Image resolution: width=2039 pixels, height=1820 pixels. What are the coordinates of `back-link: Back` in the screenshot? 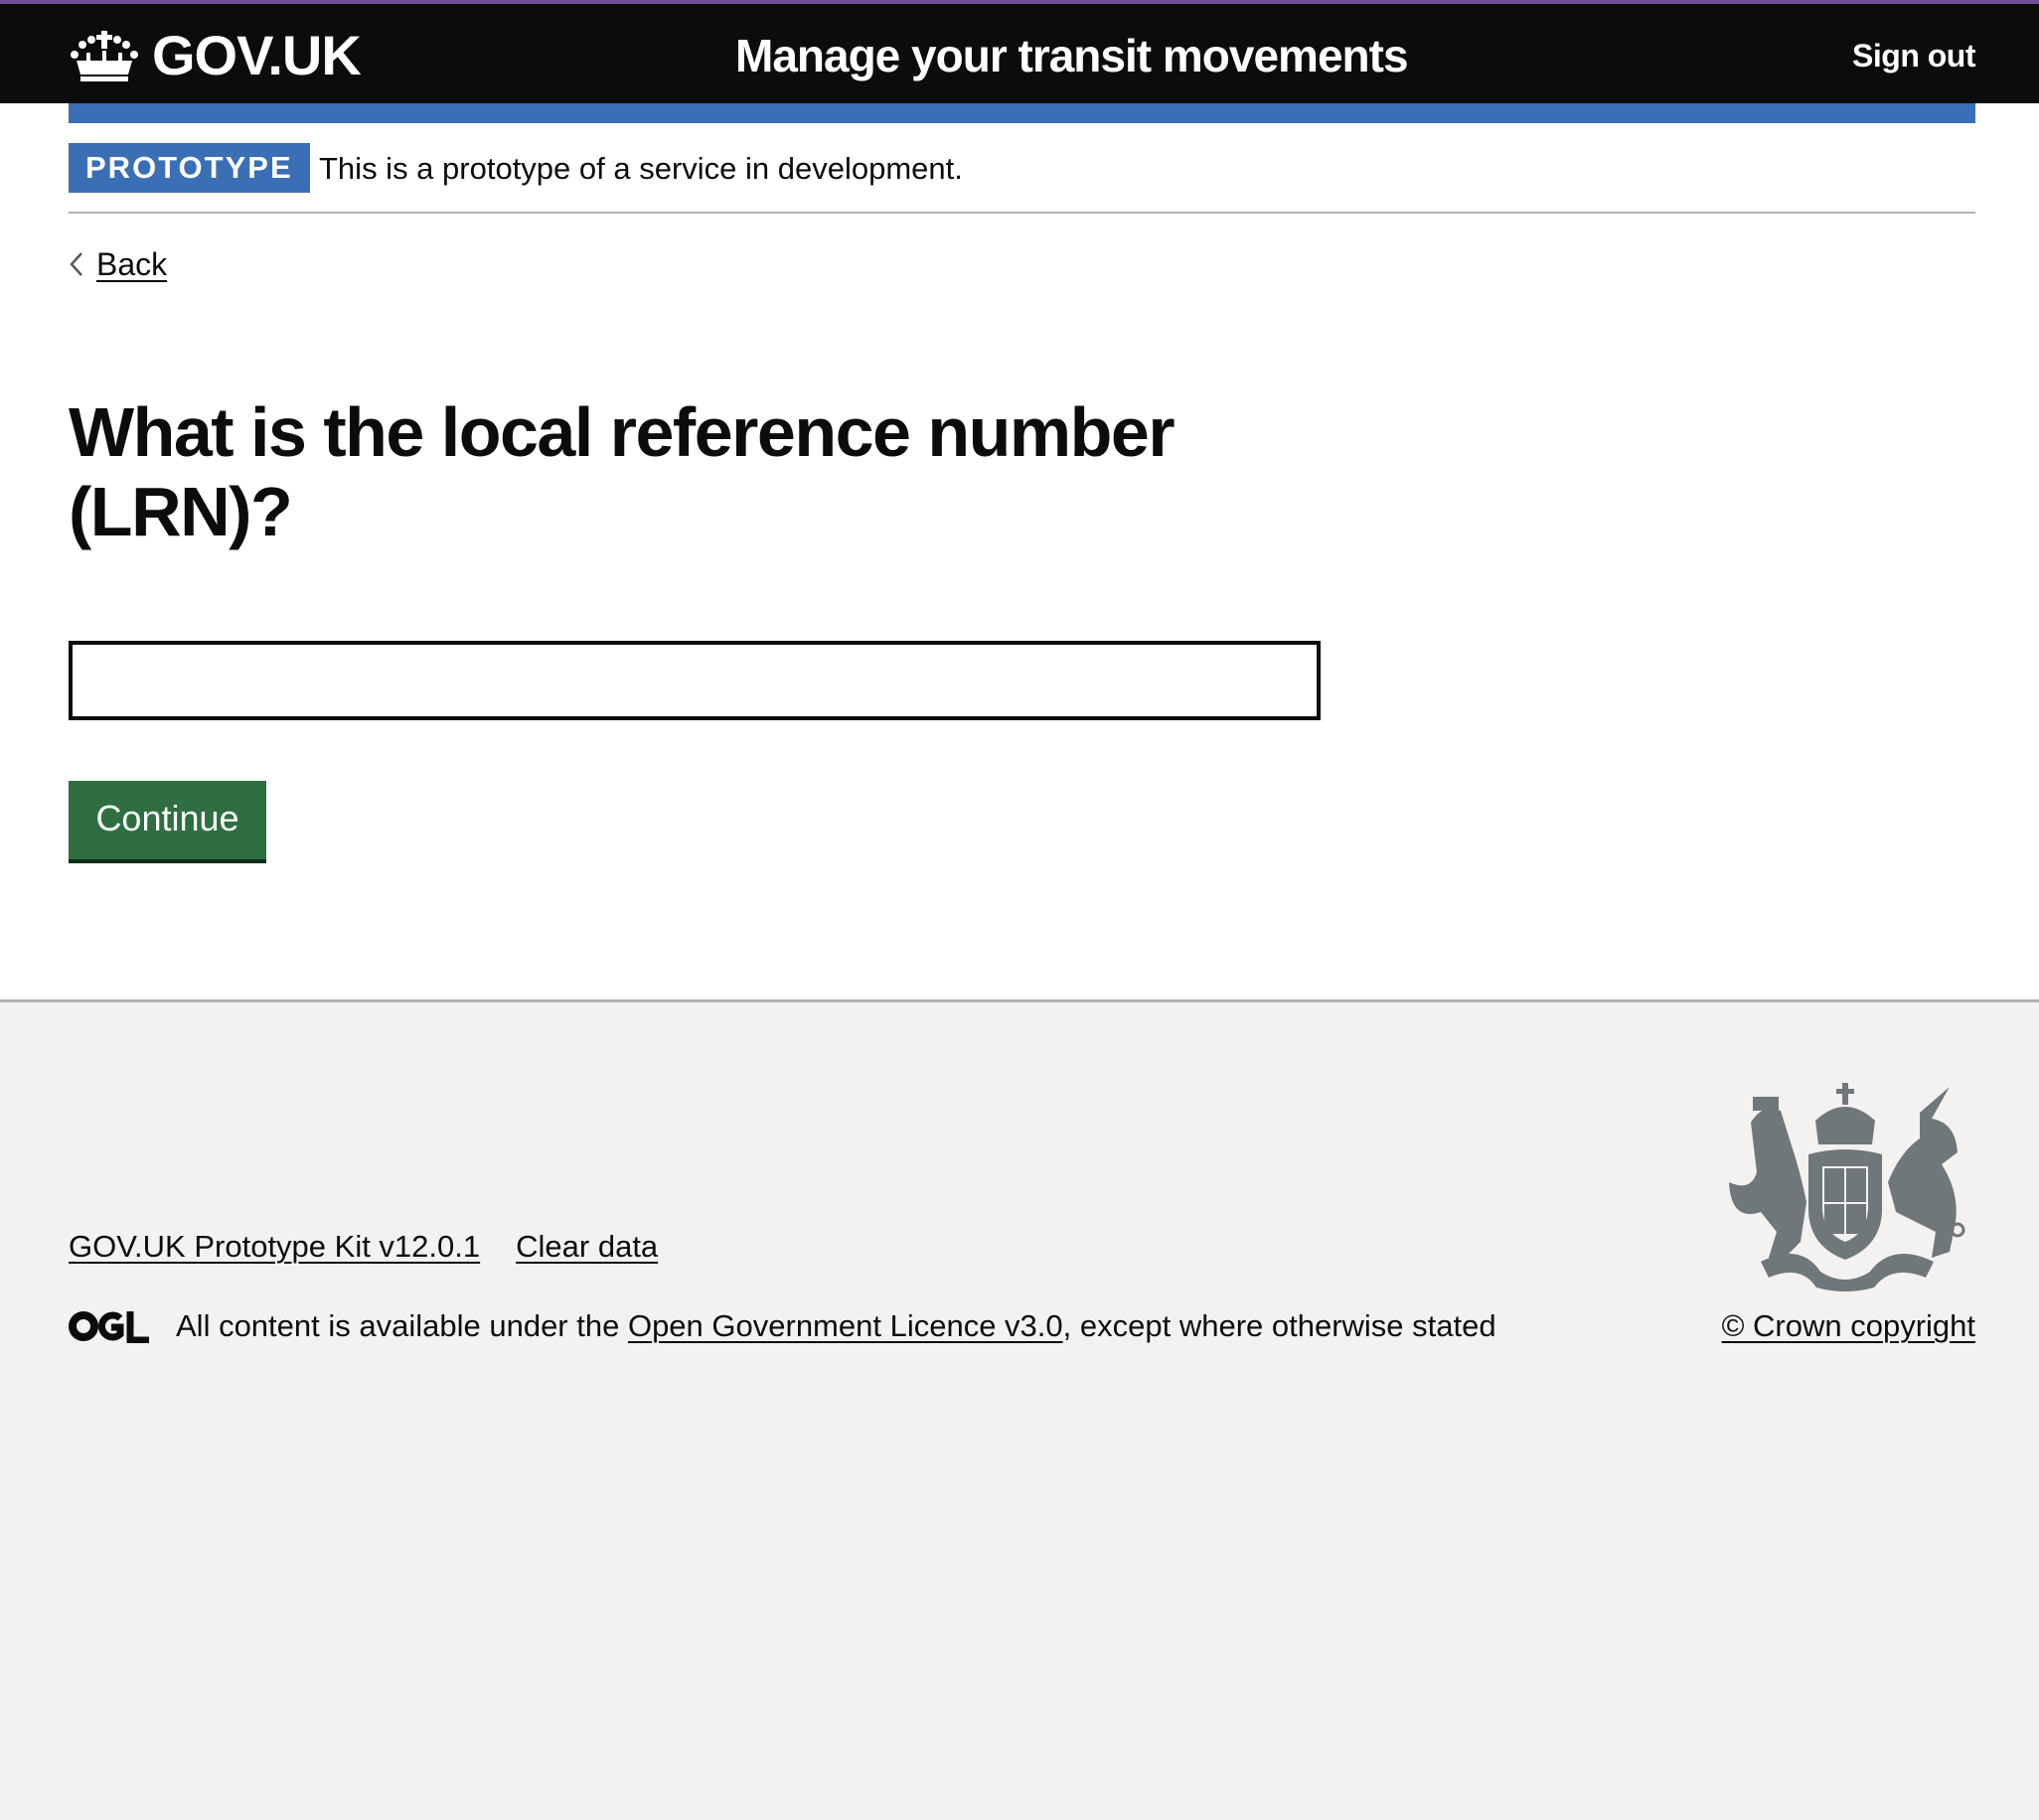 It's located at (118, 264).